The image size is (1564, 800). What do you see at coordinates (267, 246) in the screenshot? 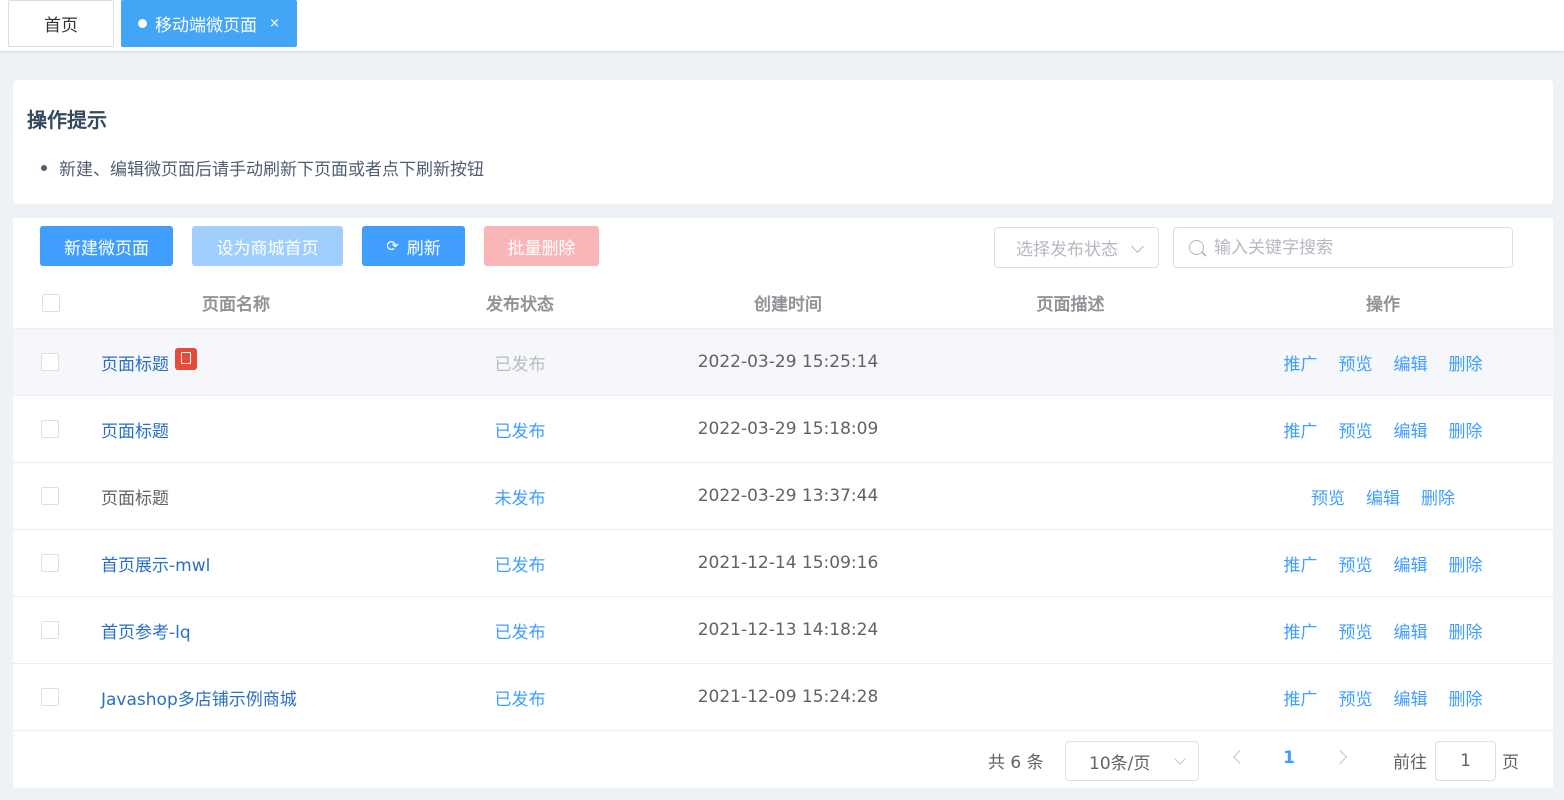
I see `set-store-home-button: 设为商城首页` at bounding box center [267, 246].